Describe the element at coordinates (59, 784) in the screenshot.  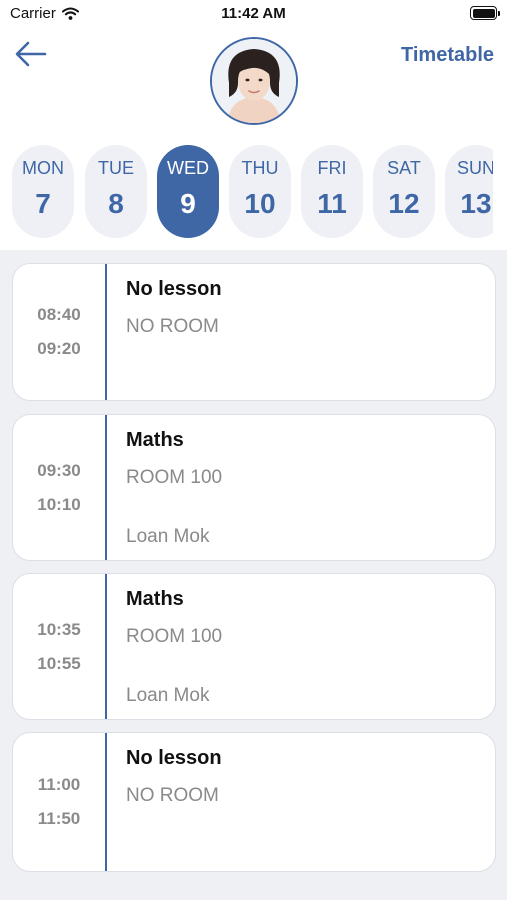
I see `lesson-start-time: 11:00` at that location.